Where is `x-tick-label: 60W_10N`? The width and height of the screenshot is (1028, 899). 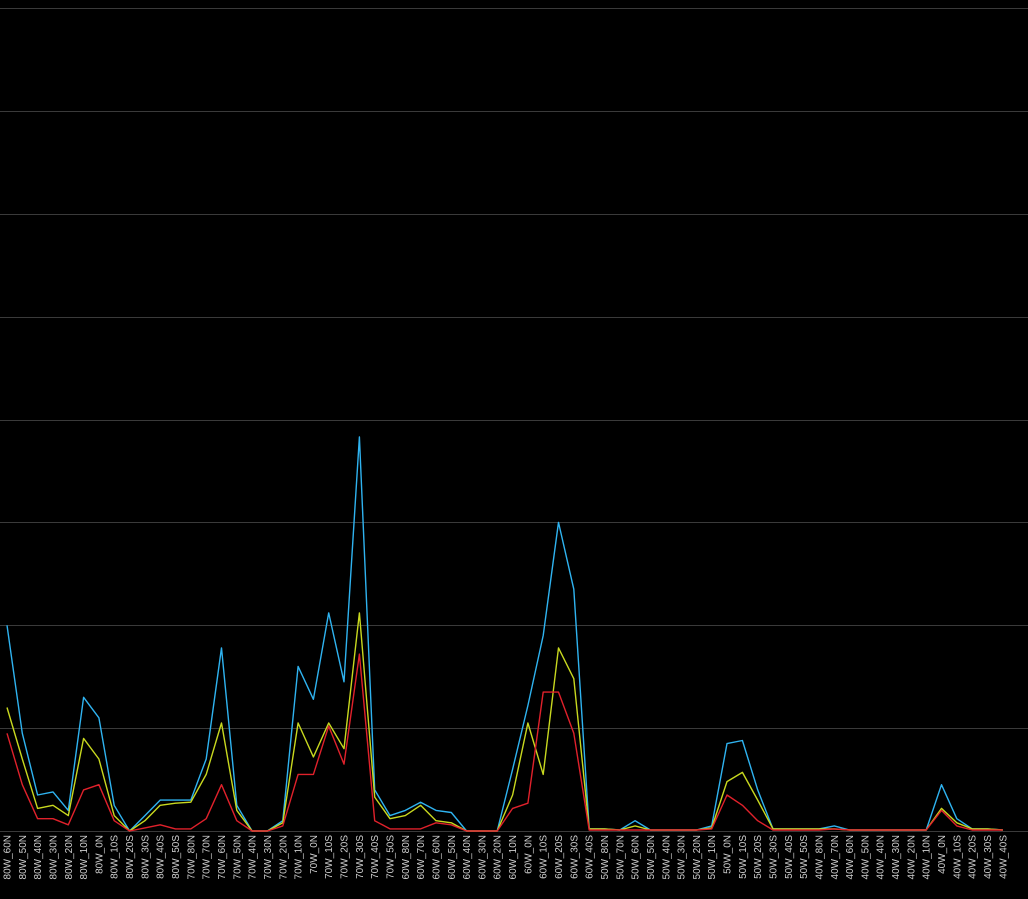
x-tick-label: 60W_10N is located at coordinates (513, 857).